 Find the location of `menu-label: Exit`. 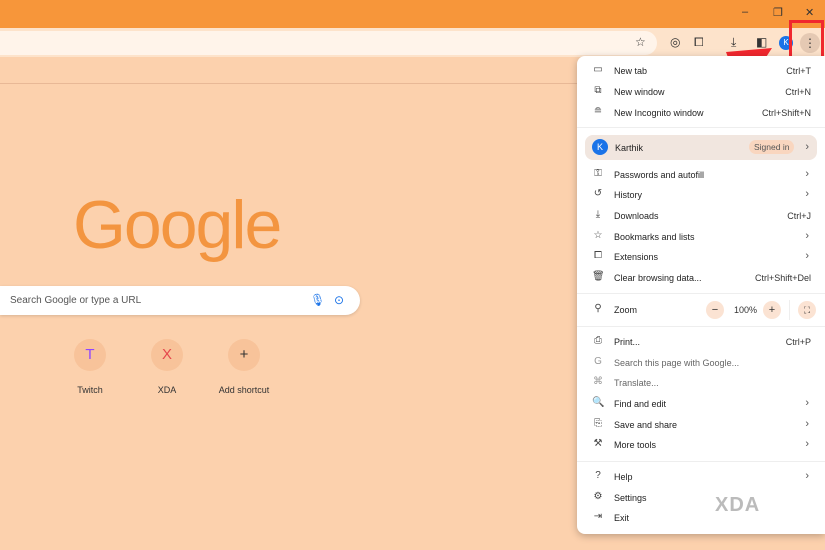

menu-label: Exit is located at coordinates (622, 518).